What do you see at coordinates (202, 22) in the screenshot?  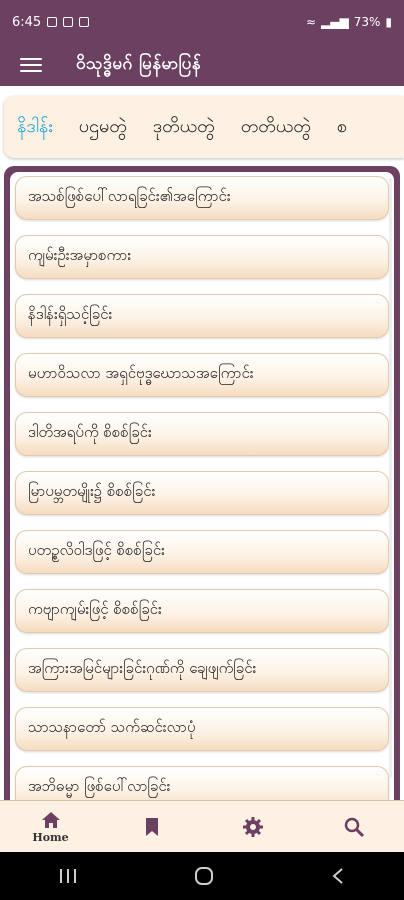 I see `status-bar: 6:45 ≈ ▂▄▆ 73% ▮` at bounding box center [202, 22].